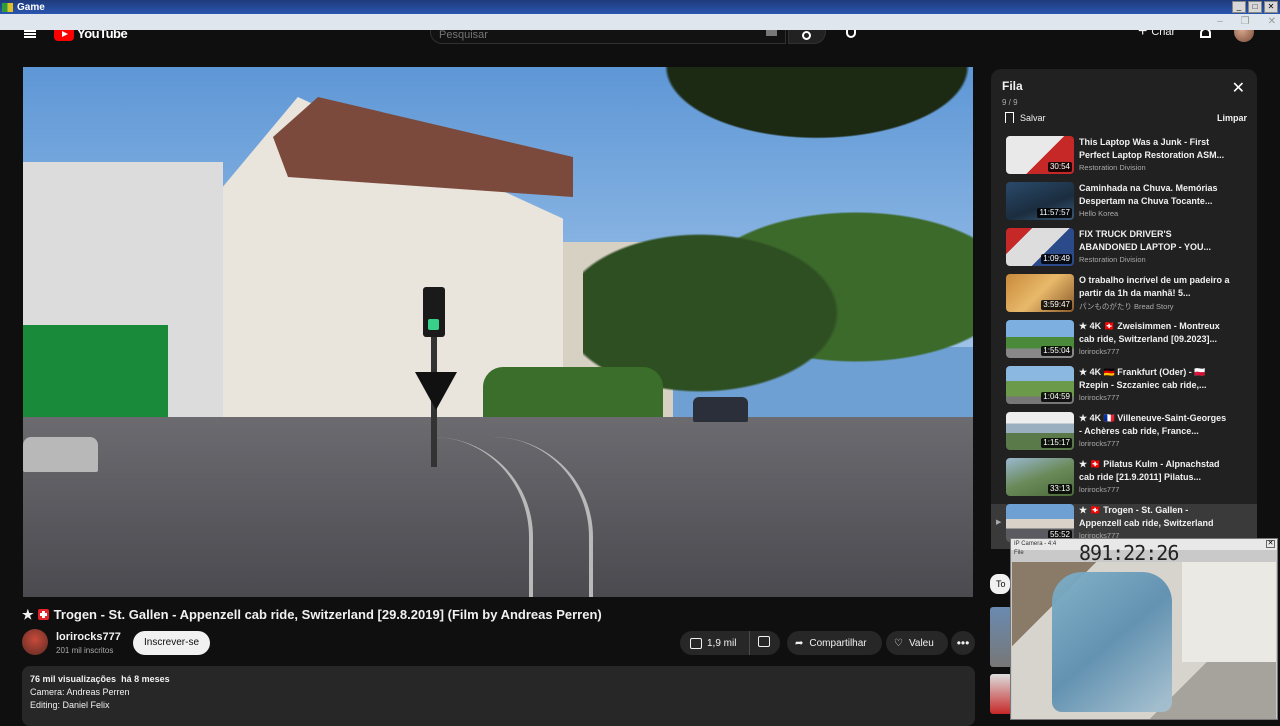 The image size is (1280, 726). What do you see at coordinates (7, 7) in the screenshot?
I see `game-app-icon` at bounding box center [7, 7].